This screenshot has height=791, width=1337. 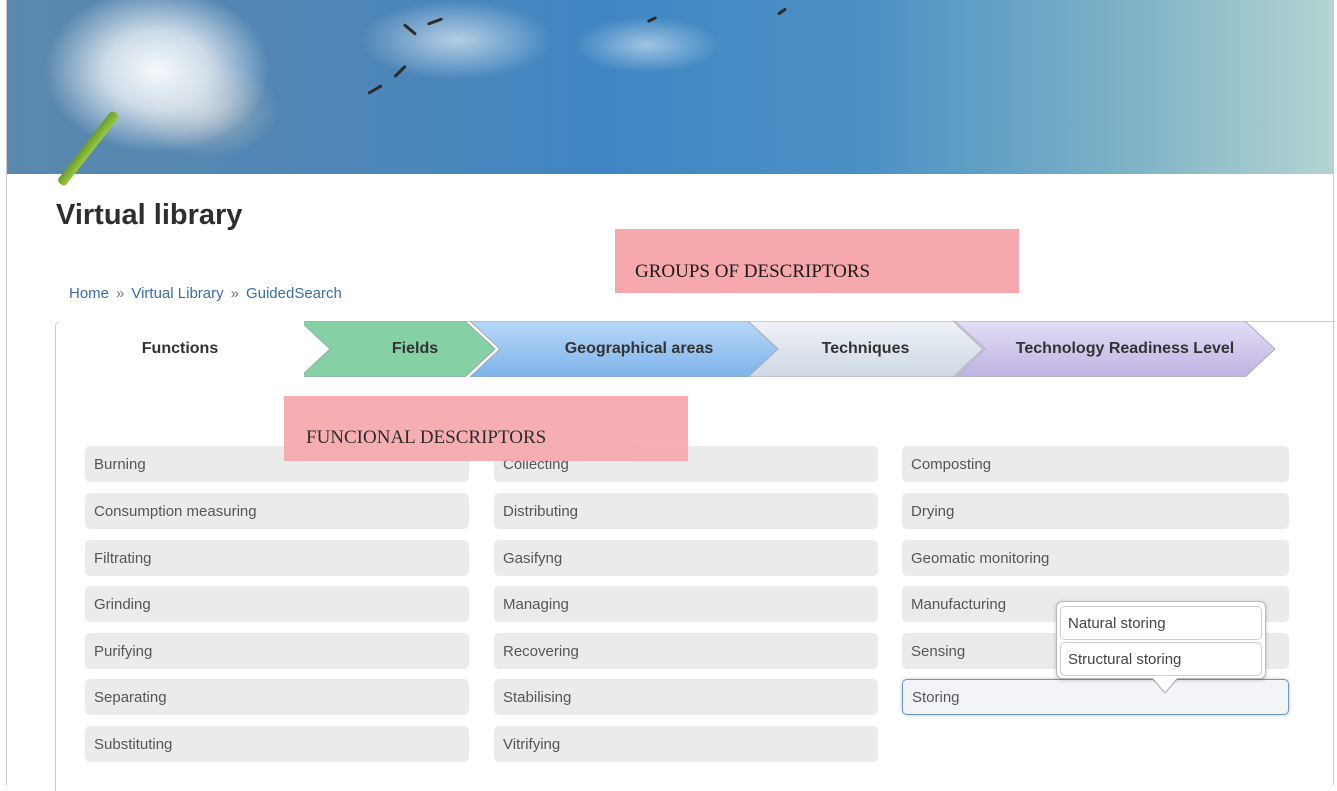 What do you see at coordinates (1095, 511) in the screenshot?
I see `descriptor-item: Drying` at bounding box center [1095, 511].